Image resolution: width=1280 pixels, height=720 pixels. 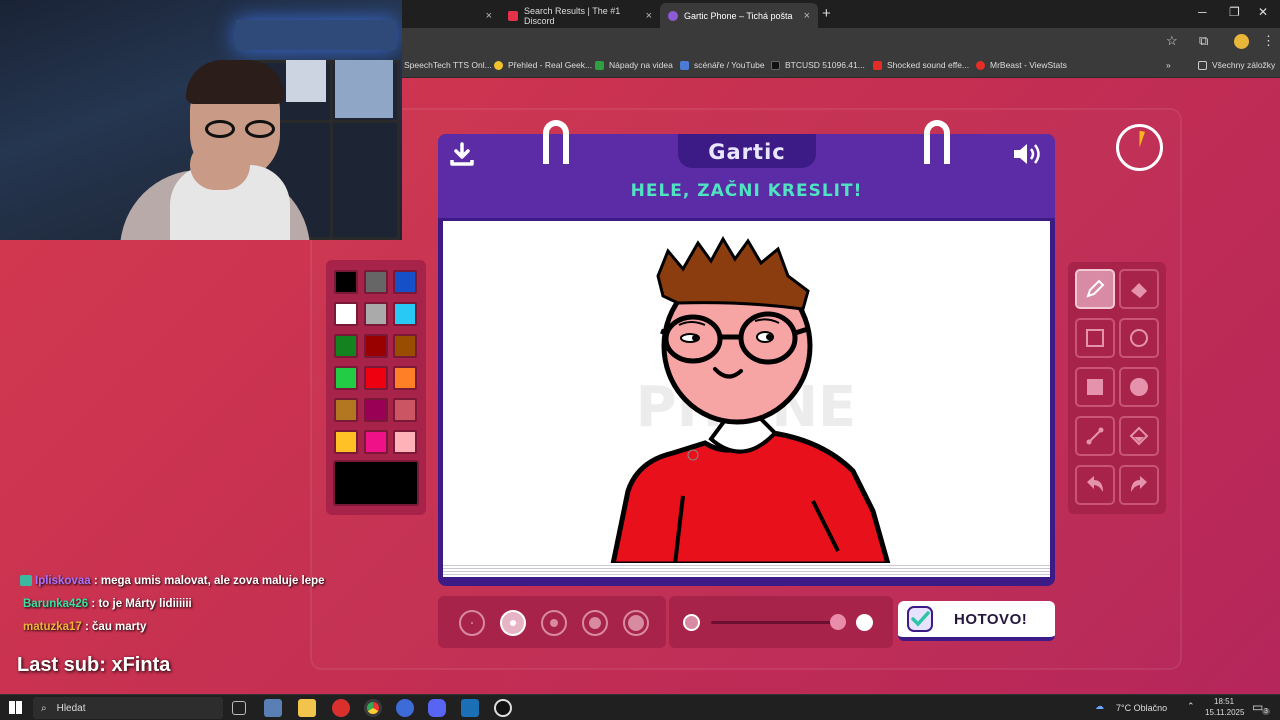 I want to click on line-icon, so click(x=1095, y=436).